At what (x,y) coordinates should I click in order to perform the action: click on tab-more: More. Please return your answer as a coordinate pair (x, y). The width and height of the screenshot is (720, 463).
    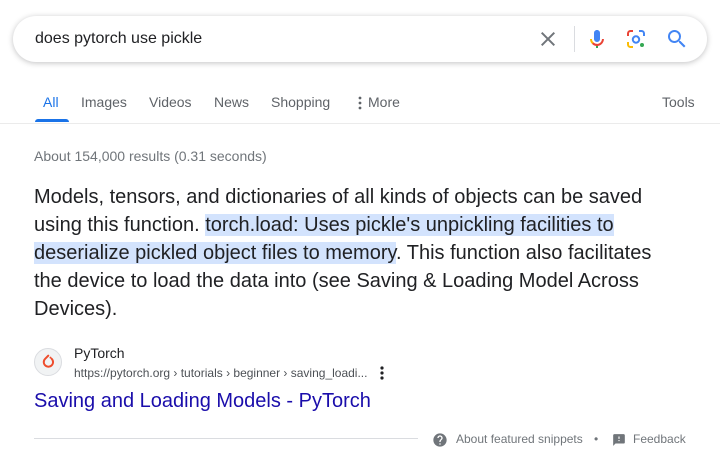
    Looking at the image, I should click on (379, 103).